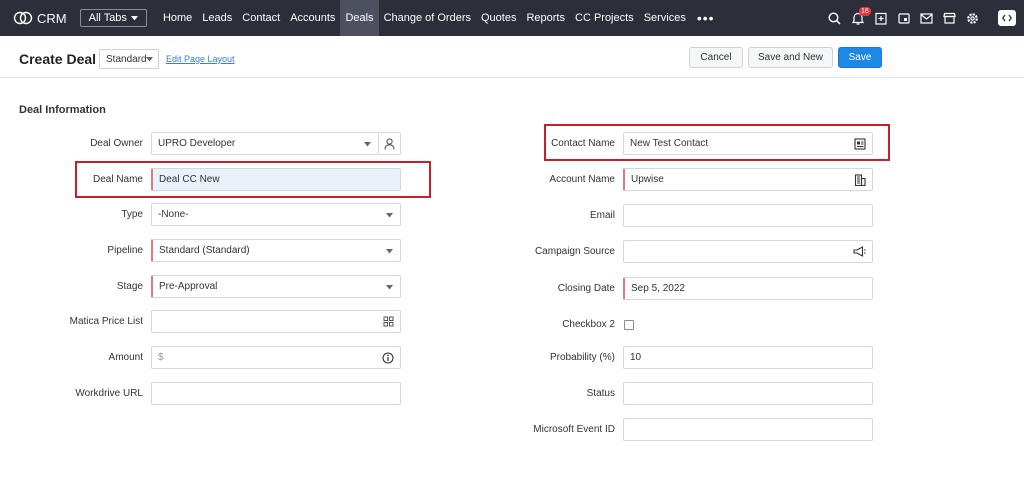  I want to click on user-lookup-button, so click(390, 143).